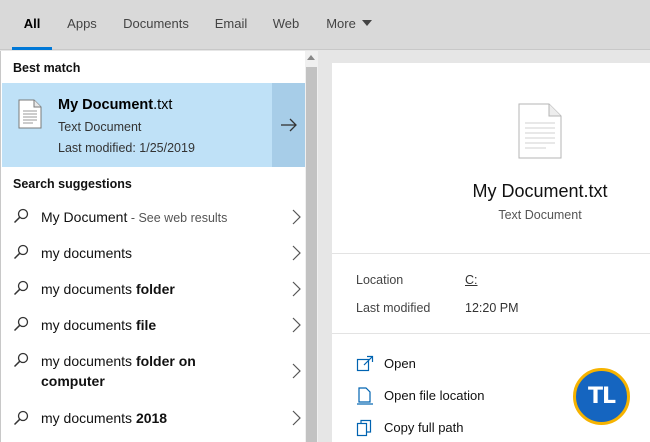  Describe the element at coordinates (540, 131) in the screenshot. I see `text-document-large-icon` at that location.